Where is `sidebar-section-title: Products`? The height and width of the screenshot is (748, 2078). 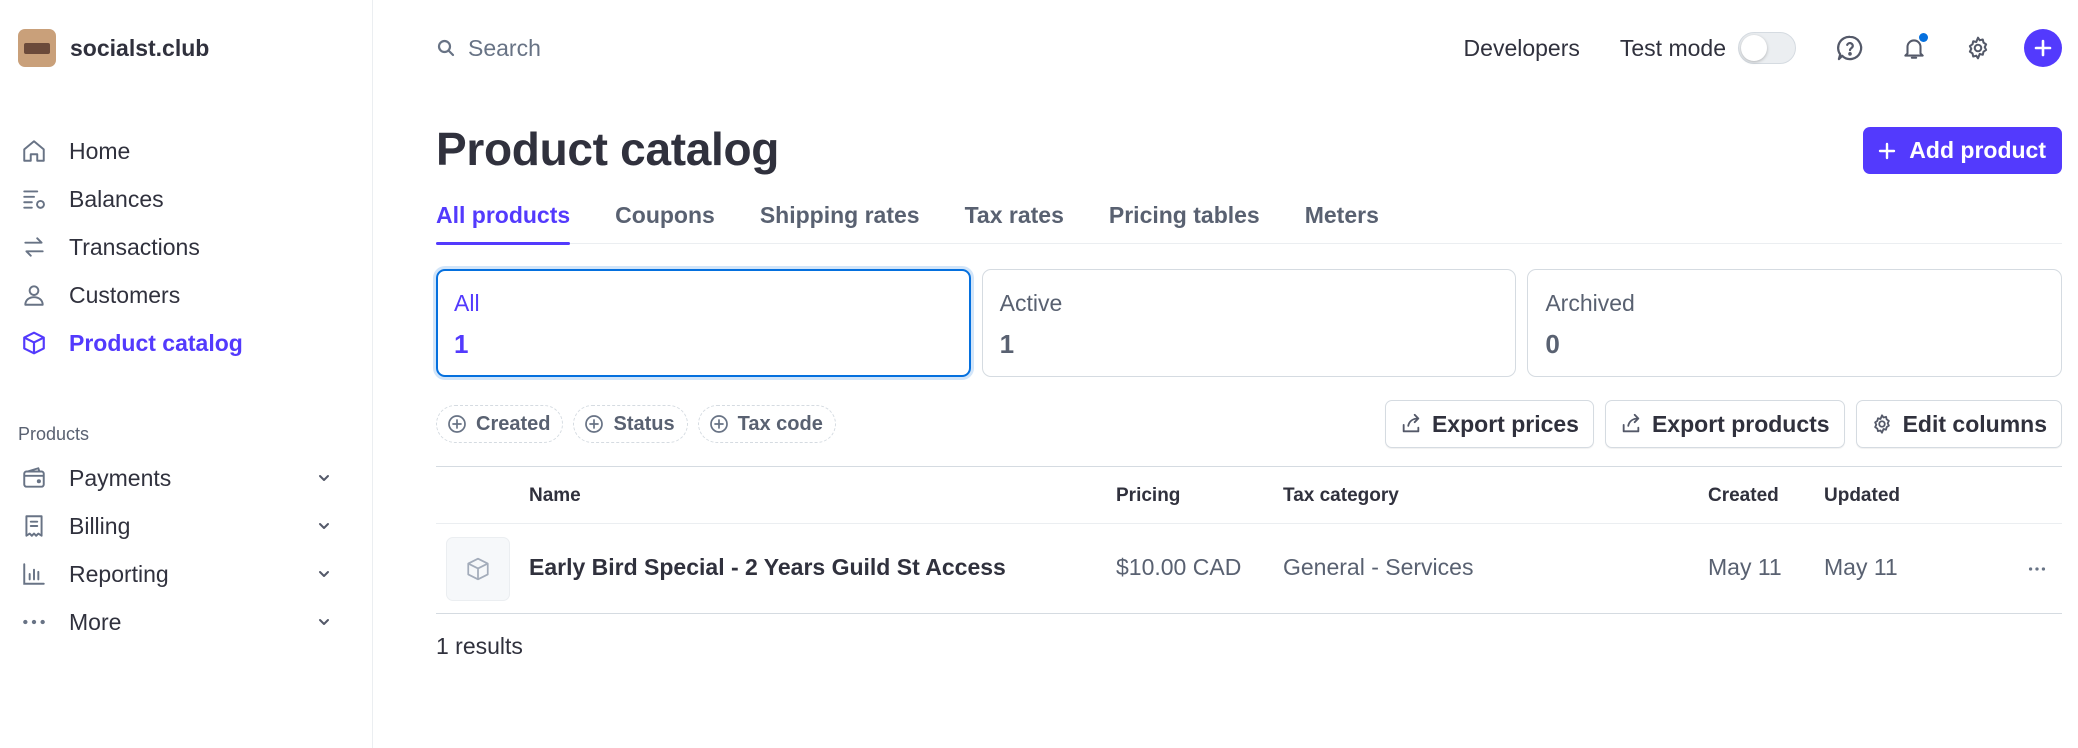
sidebar-section-title: Products is located at coordinates (54, 434).